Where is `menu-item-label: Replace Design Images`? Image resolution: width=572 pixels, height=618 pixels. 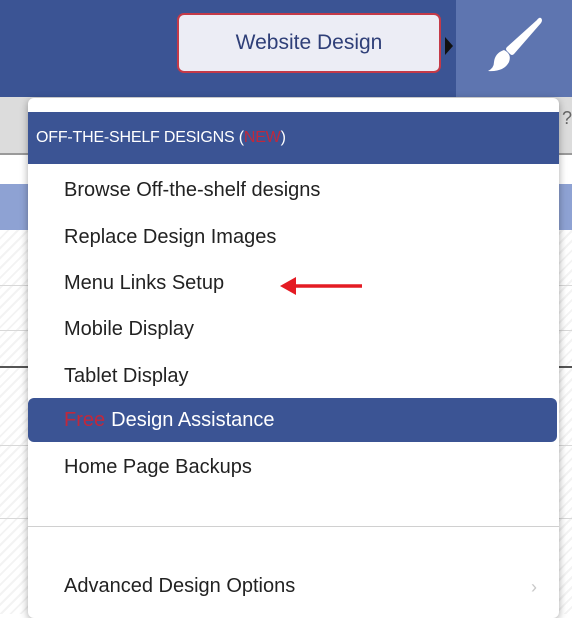
menu-item-label: Replace Design Images is located at coordinates (170, 237).